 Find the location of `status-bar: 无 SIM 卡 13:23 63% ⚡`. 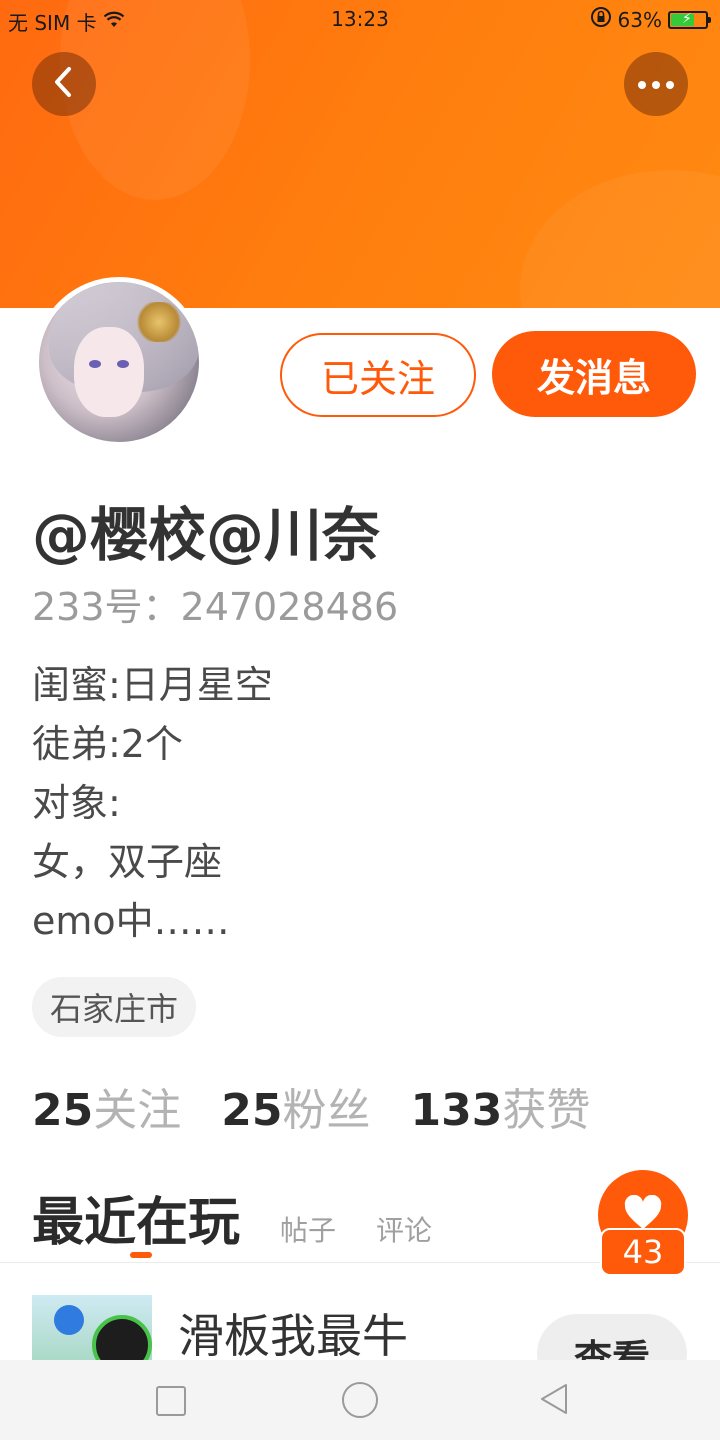

status-bar: 无 SIM 卡 13:23 63% ⚡ is located at coordinates (360, 19).